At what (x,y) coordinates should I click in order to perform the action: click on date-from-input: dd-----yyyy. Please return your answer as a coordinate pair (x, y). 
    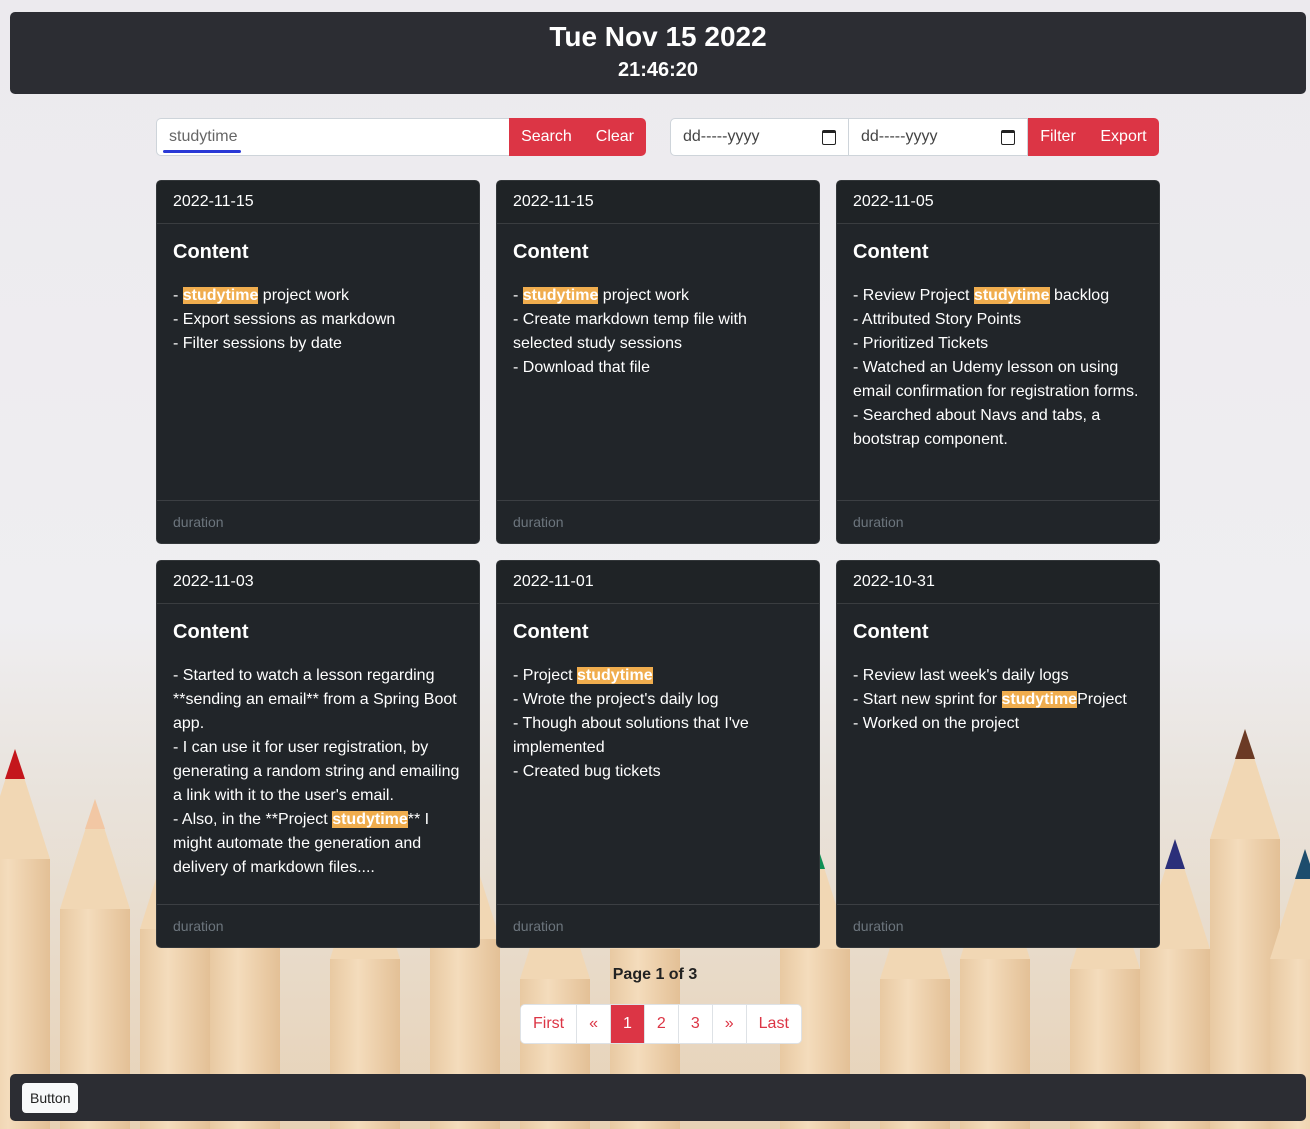
    Looking at the image, I should click on (759, 137).